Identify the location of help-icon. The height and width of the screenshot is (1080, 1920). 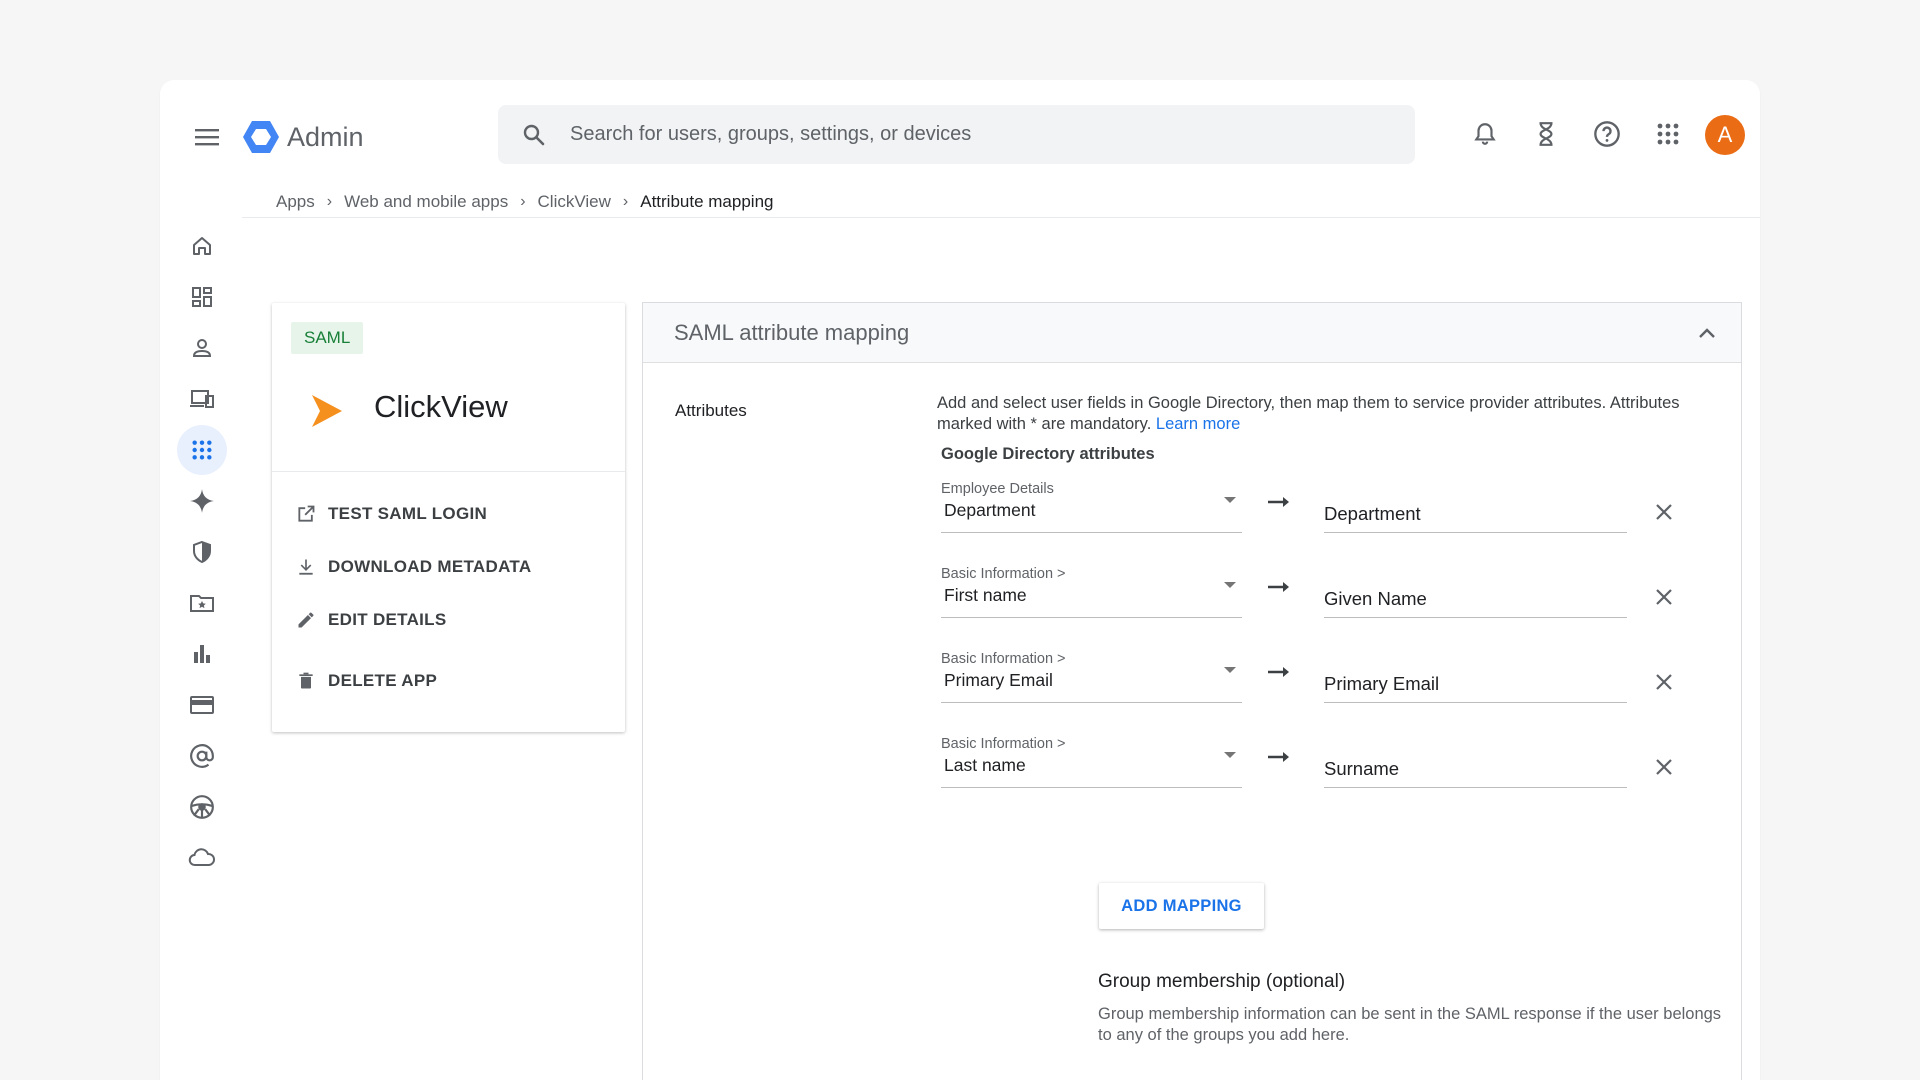
(1607, 134).